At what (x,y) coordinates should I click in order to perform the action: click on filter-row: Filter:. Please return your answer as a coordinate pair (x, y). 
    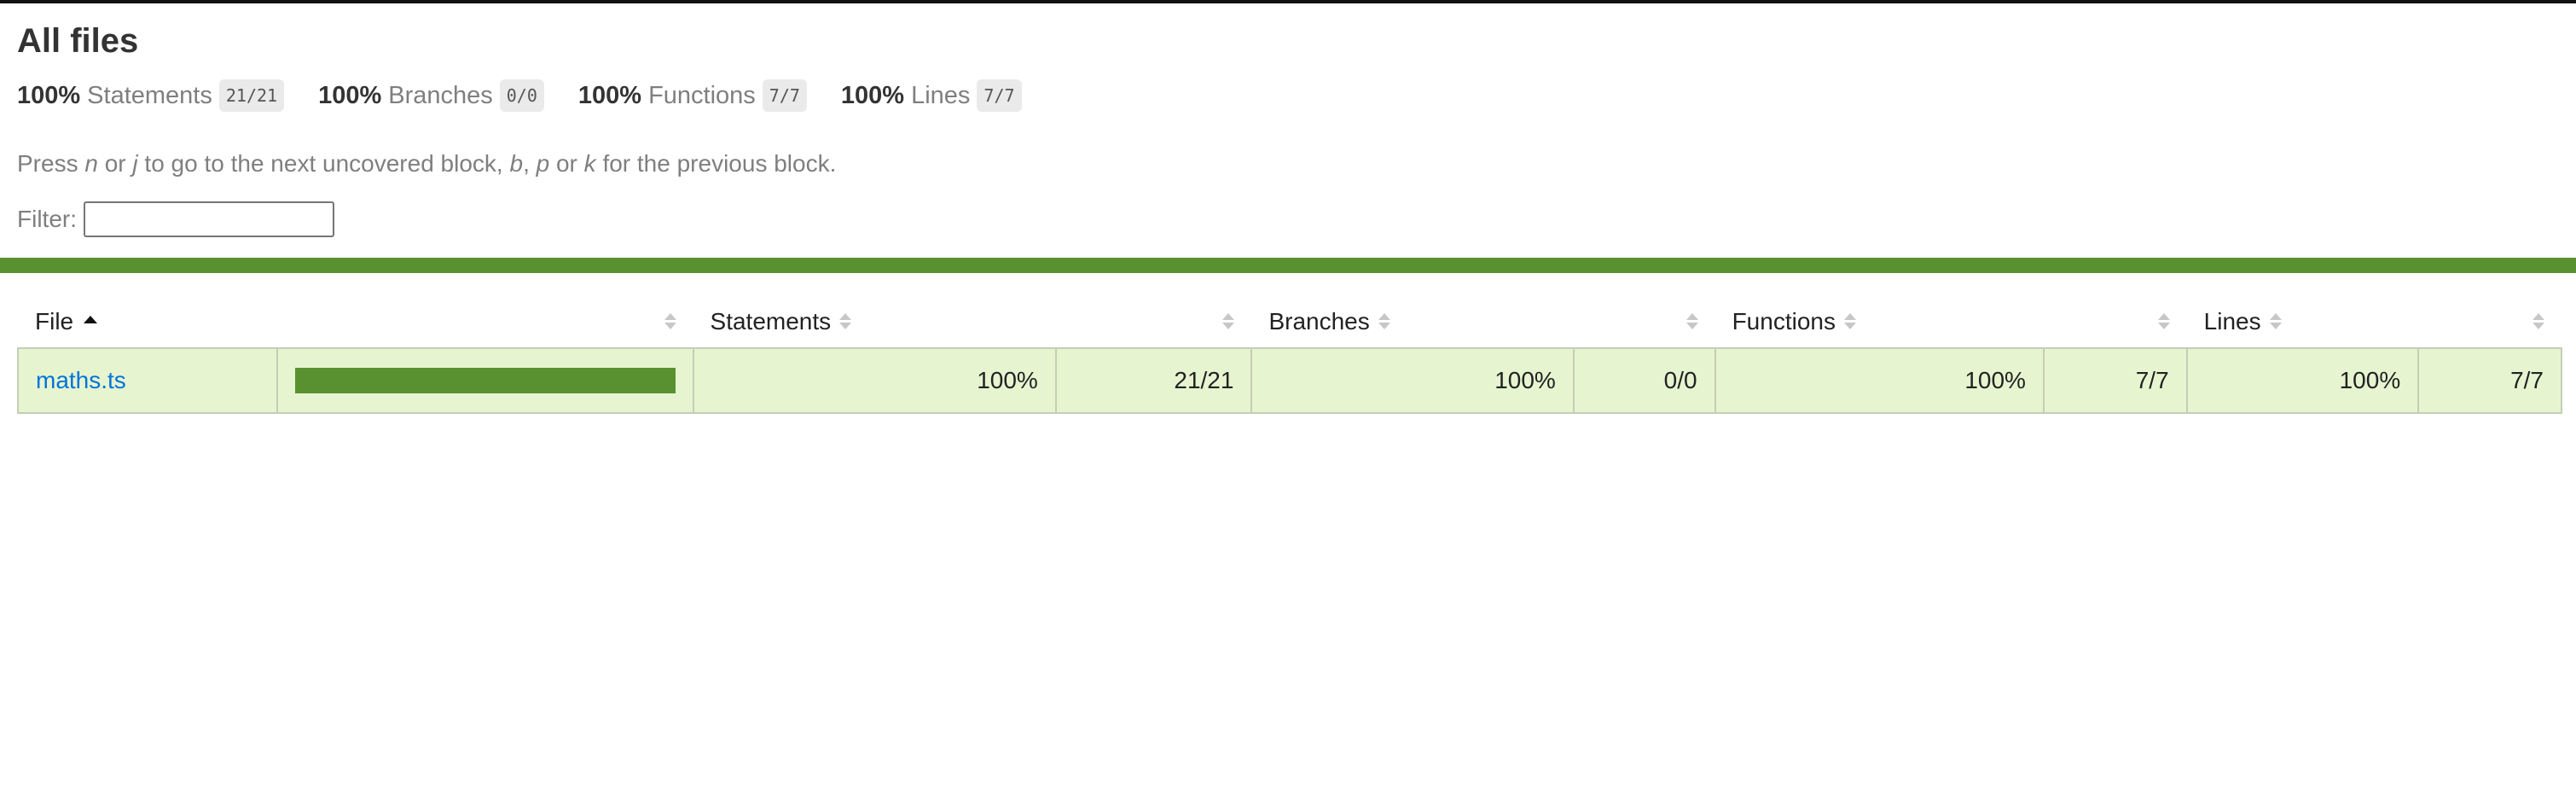
    Looking at the image, I should click on (175, 219).